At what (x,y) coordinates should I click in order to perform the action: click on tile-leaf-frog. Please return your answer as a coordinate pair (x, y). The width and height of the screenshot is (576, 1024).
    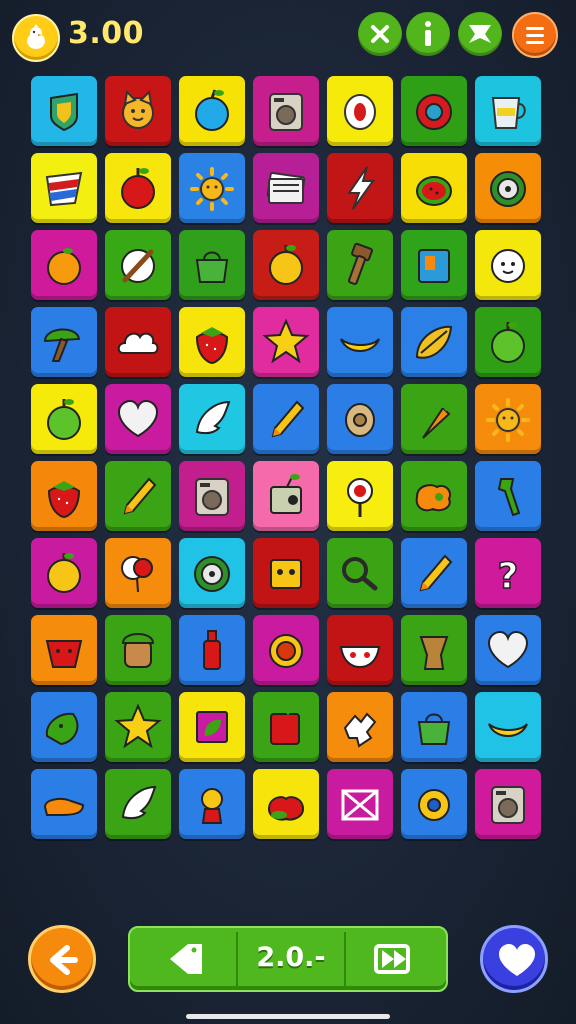
    Looking at the image, I should click on (64, 727).